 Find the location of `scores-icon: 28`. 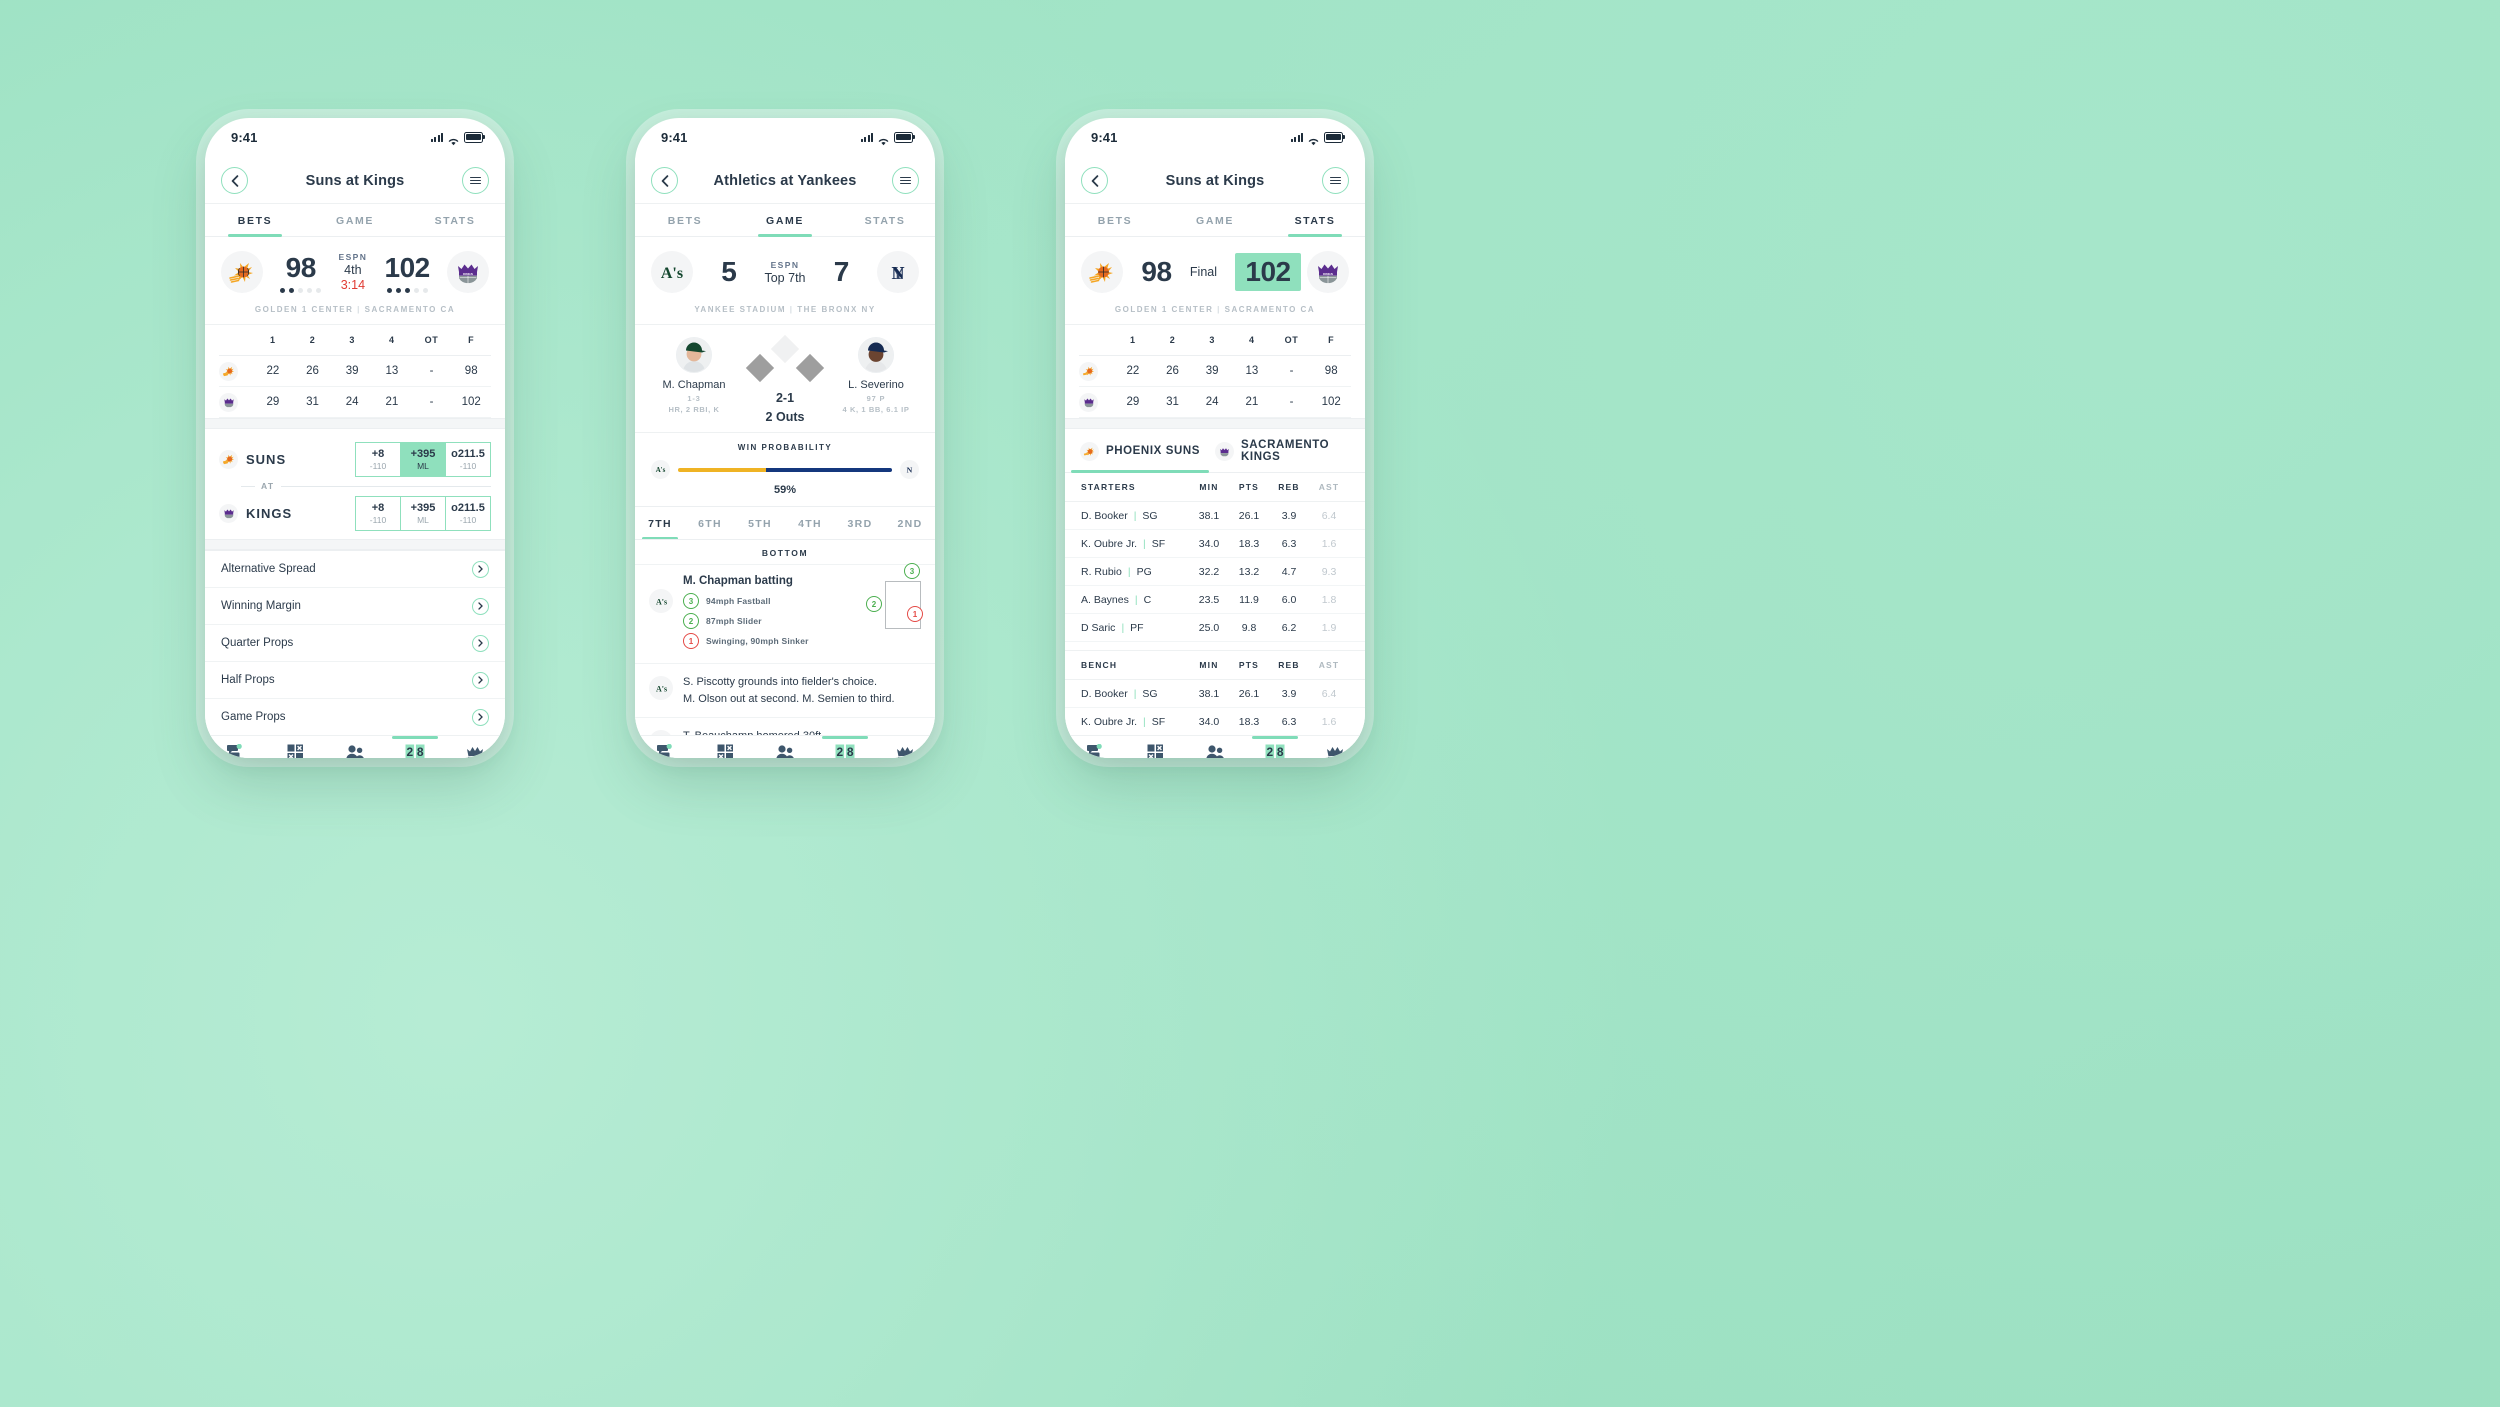

scores-icon: 28 is located at coordinates (415, 751).